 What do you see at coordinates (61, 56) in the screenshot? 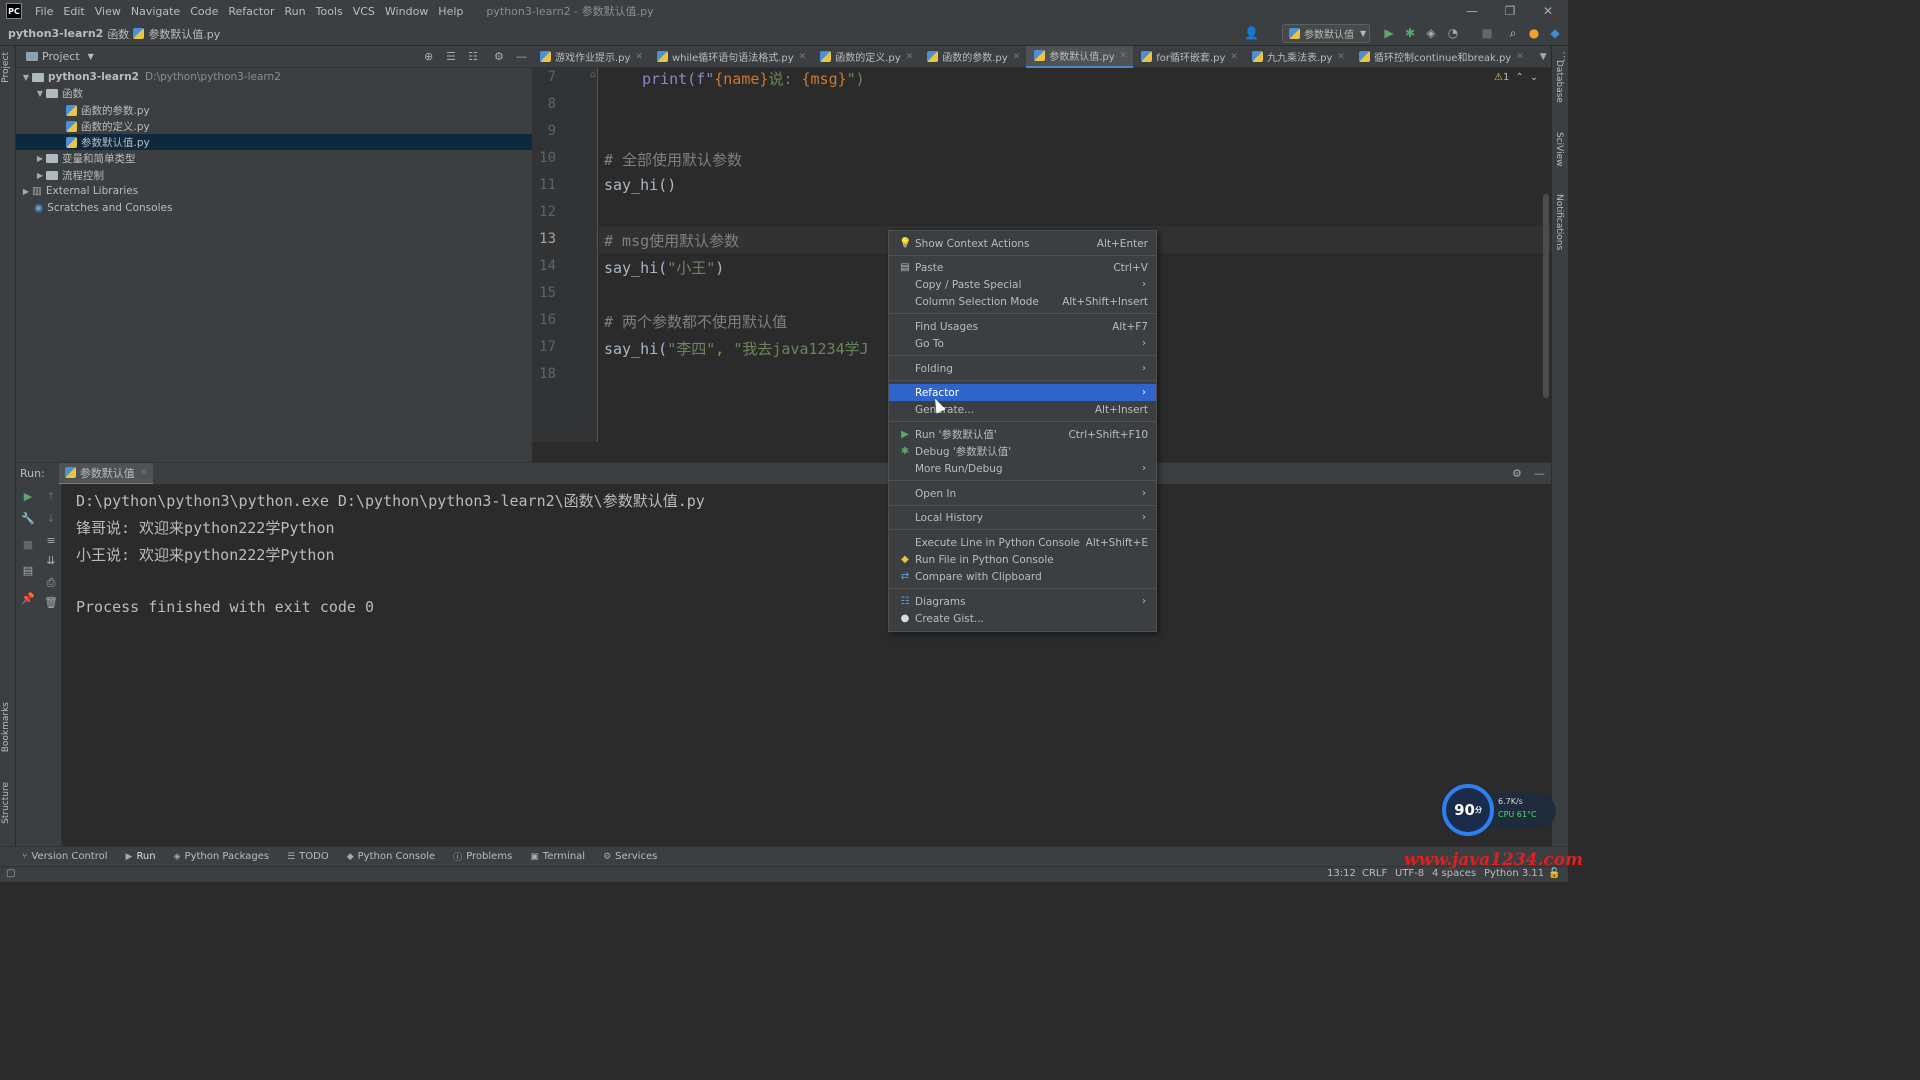
I see `project-view-select: Project` at bounding box center [61, 56].